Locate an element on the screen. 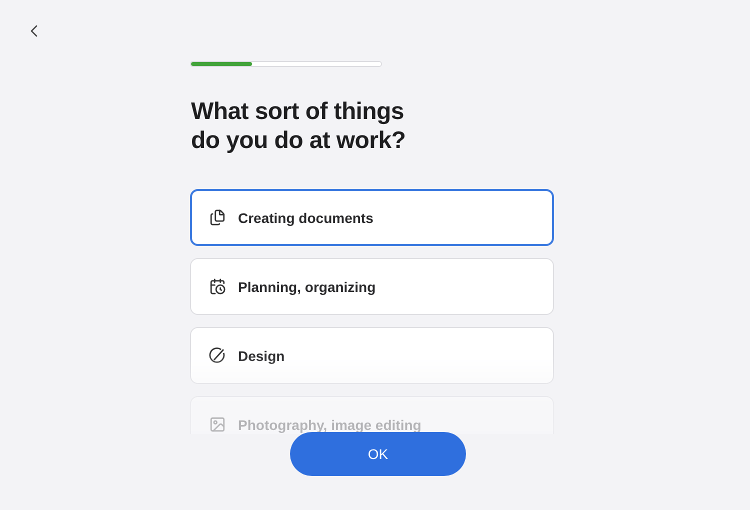 This screenshot has height=510, width=750. question-title: What sort of things do you do at work? is located at coordinates (299, 126).